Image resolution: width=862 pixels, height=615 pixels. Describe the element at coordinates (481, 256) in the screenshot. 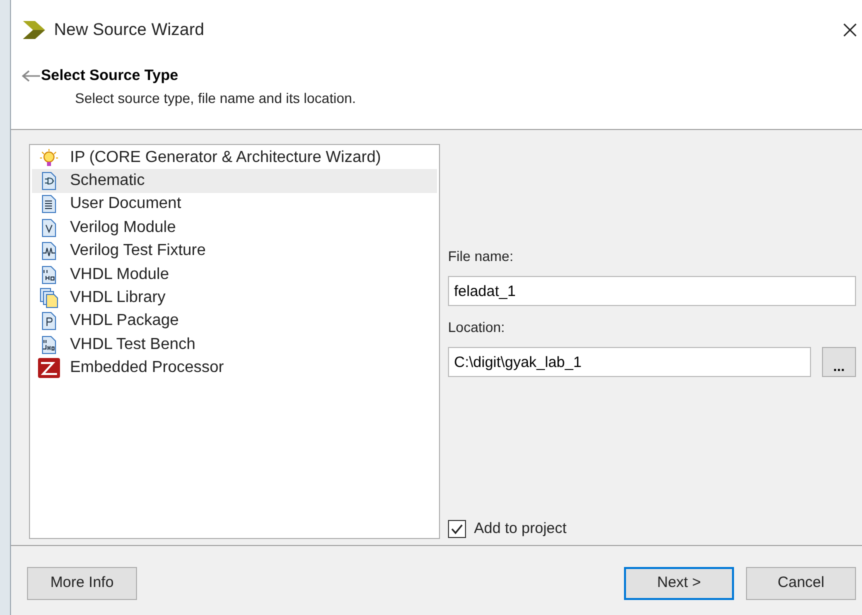

I see `file-name-label: File name:` at that location.